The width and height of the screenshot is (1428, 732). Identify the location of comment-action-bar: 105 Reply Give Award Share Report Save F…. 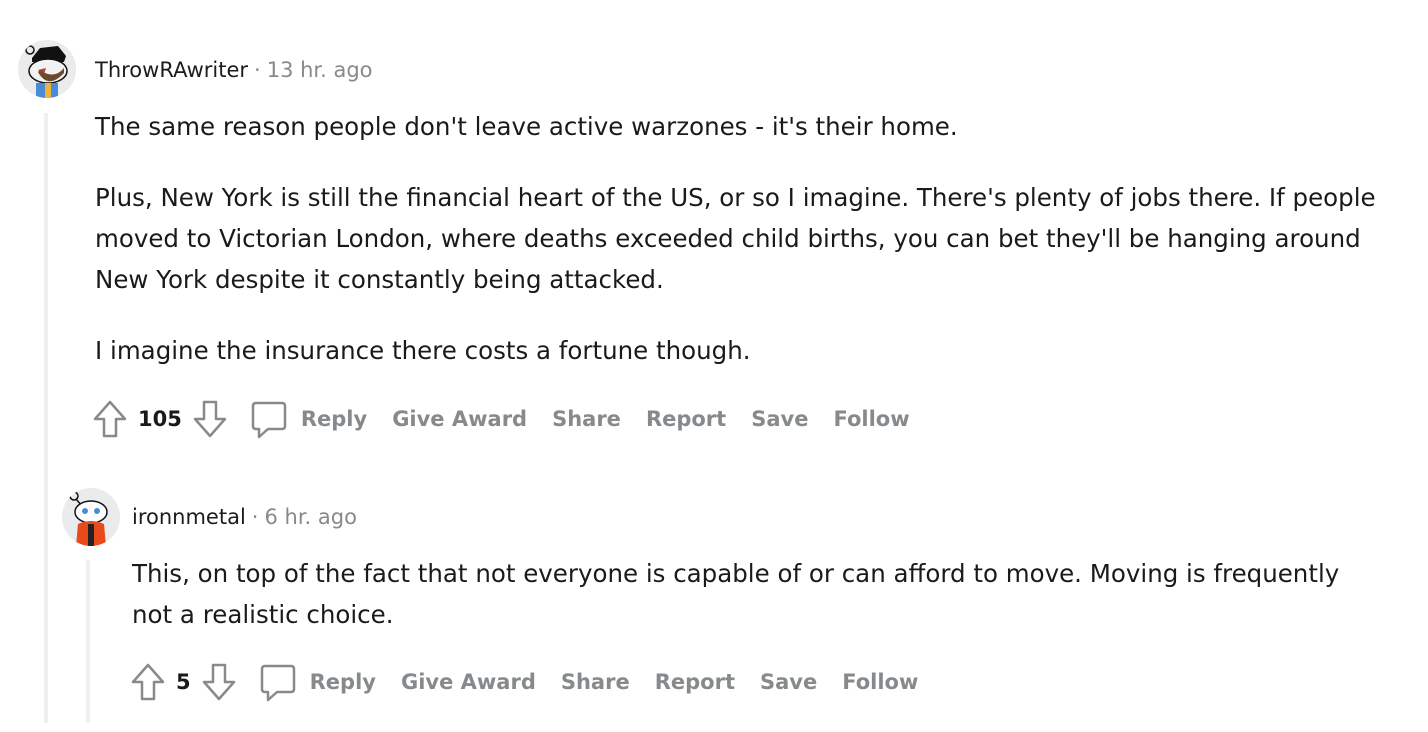
(501, 419).